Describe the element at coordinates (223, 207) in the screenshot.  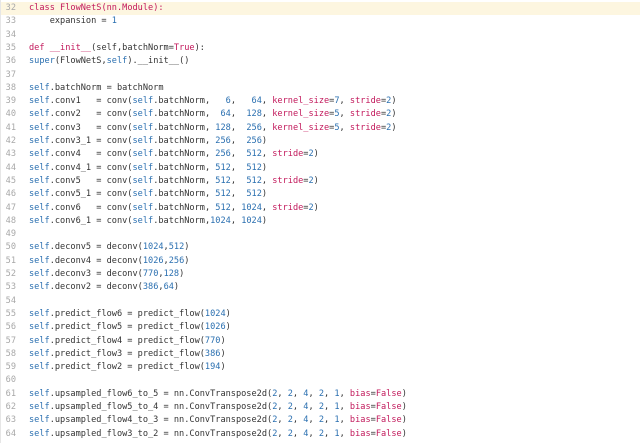
I see `code-token: 512` at that location.